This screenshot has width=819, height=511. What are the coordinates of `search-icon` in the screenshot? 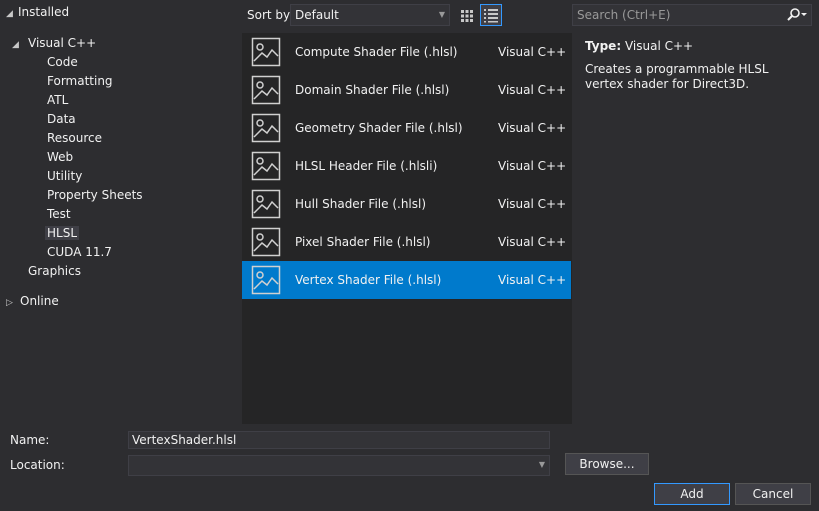 It's located at (796, 15).